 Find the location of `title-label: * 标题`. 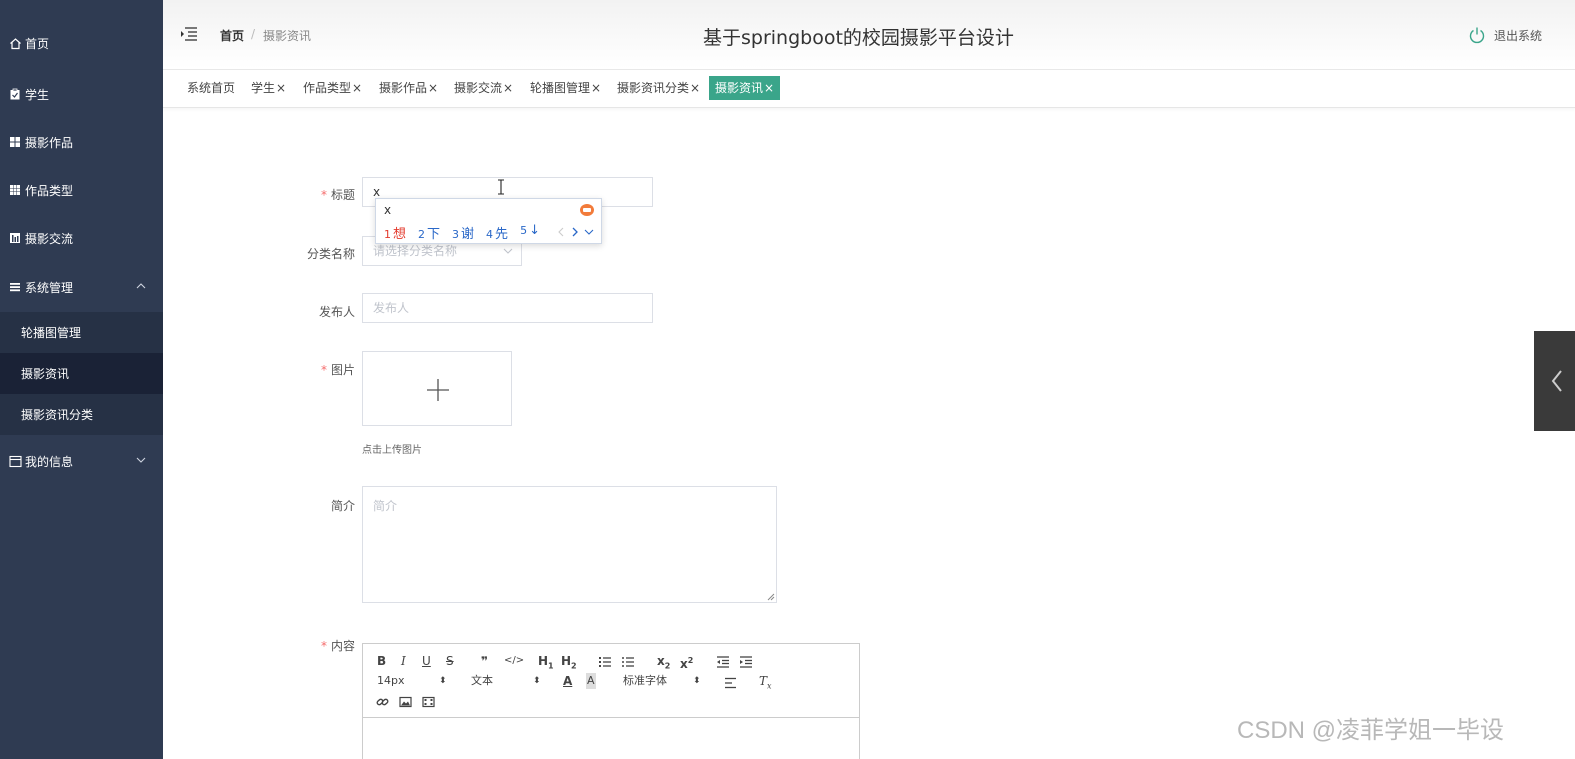

title-label: * 标题 is located at coordinates (315, 194).